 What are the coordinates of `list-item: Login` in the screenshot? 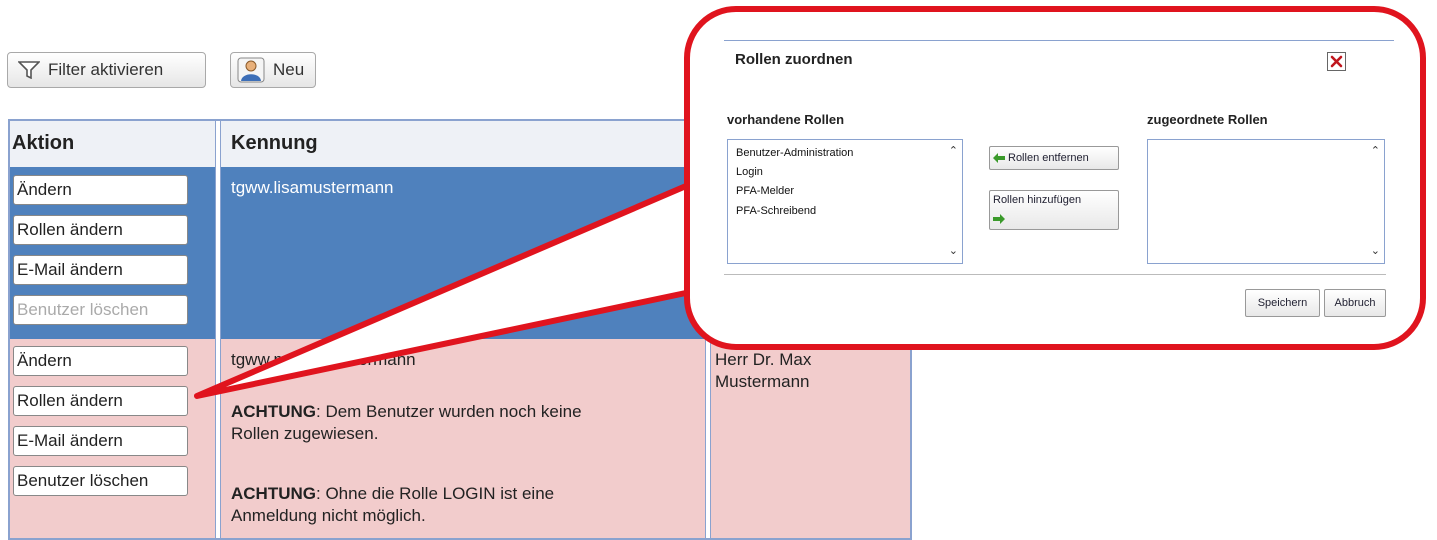 It's located at (749, 172).